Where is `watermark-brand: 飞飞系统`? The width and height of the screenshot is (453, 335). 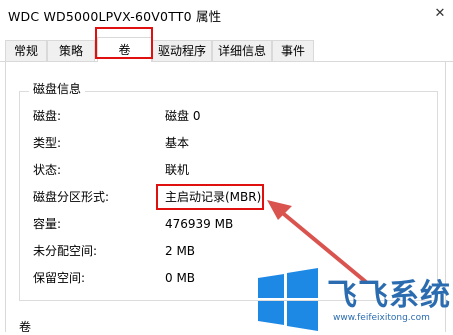 watermark-brand: 飞飞系统 is located at coordinates (389, 295).